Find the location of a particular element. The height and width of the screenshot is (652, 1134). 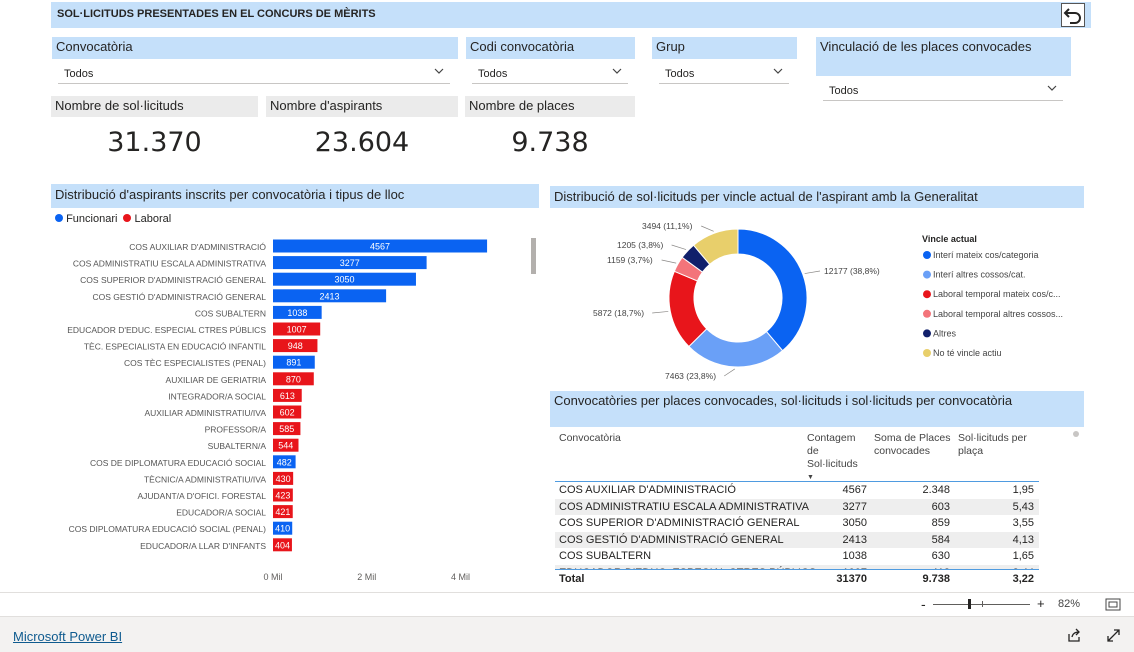

power-bi-link: Microsoft Power BI is located at coordinates (67, 636).